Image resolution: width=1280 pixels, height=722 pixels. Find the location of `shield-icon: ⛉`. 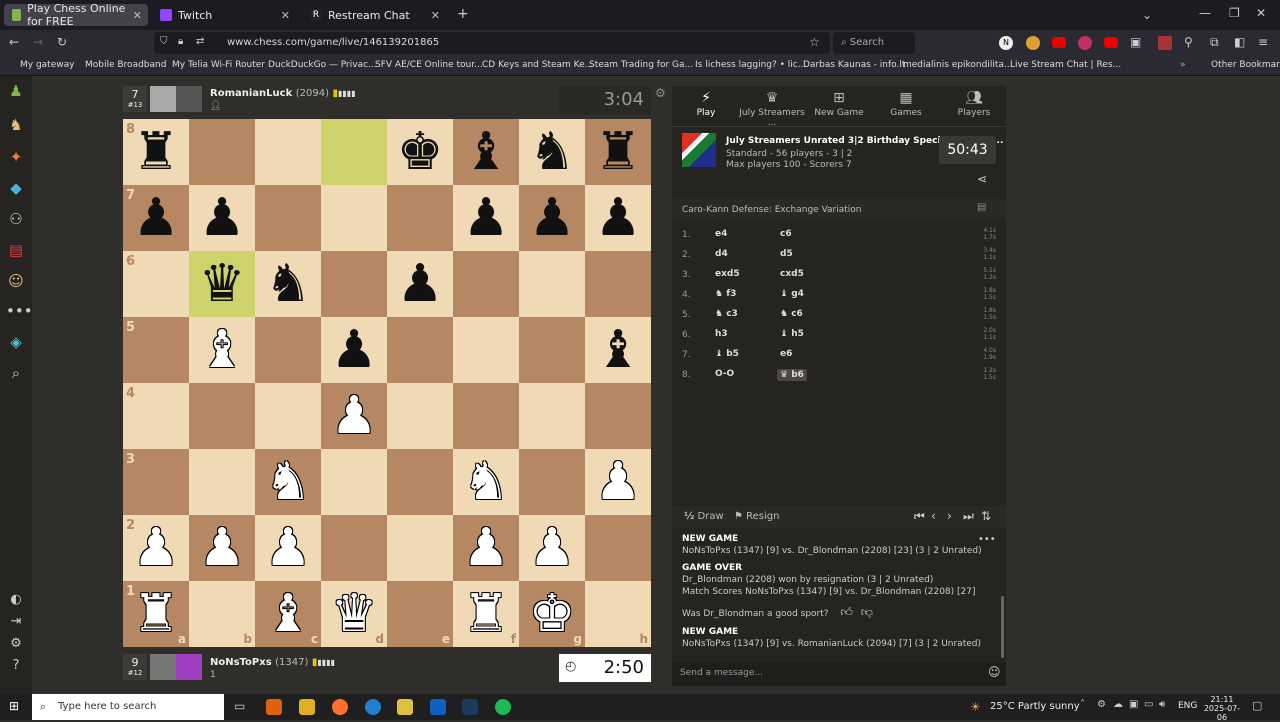

shield-icon: ⛉ is located at coordinates (164, 41).